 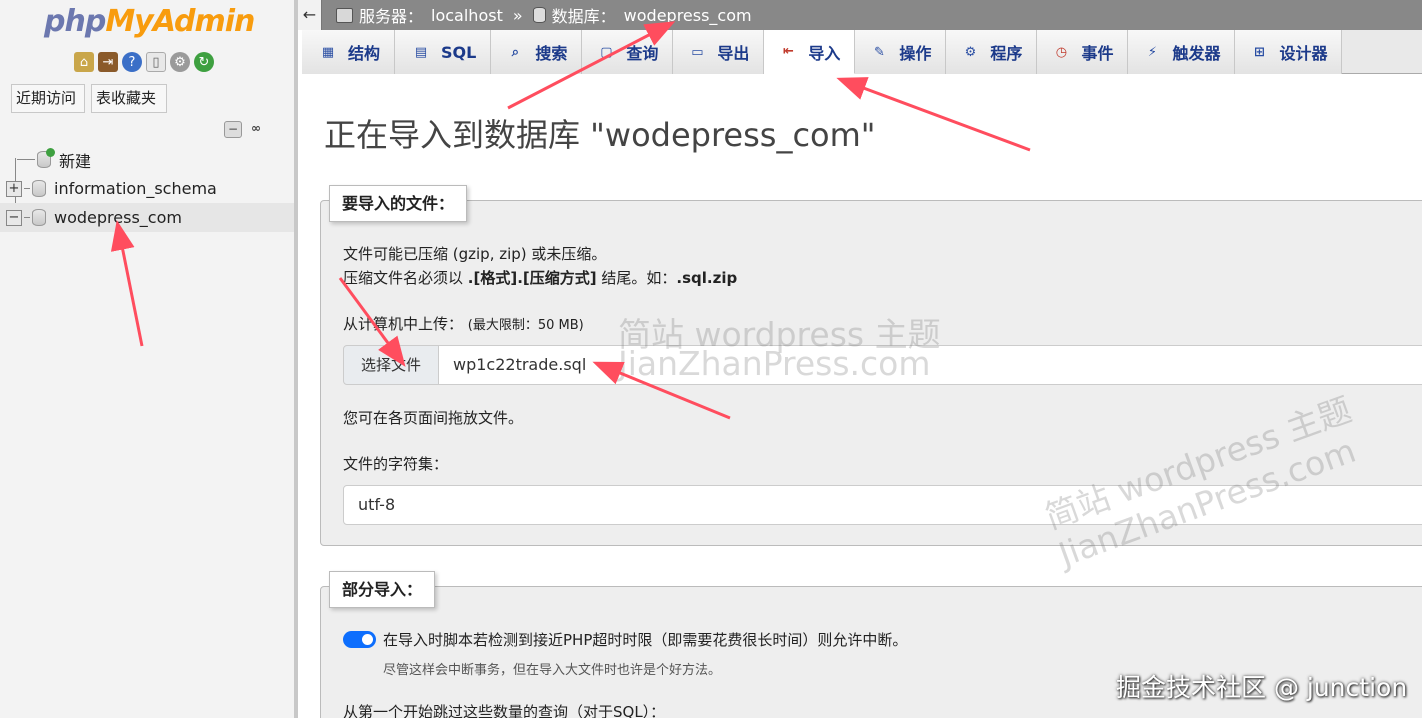 I want to click on drag-drop-hint: 您可在各页面间拖放文件。, so click(x=433, y=418).